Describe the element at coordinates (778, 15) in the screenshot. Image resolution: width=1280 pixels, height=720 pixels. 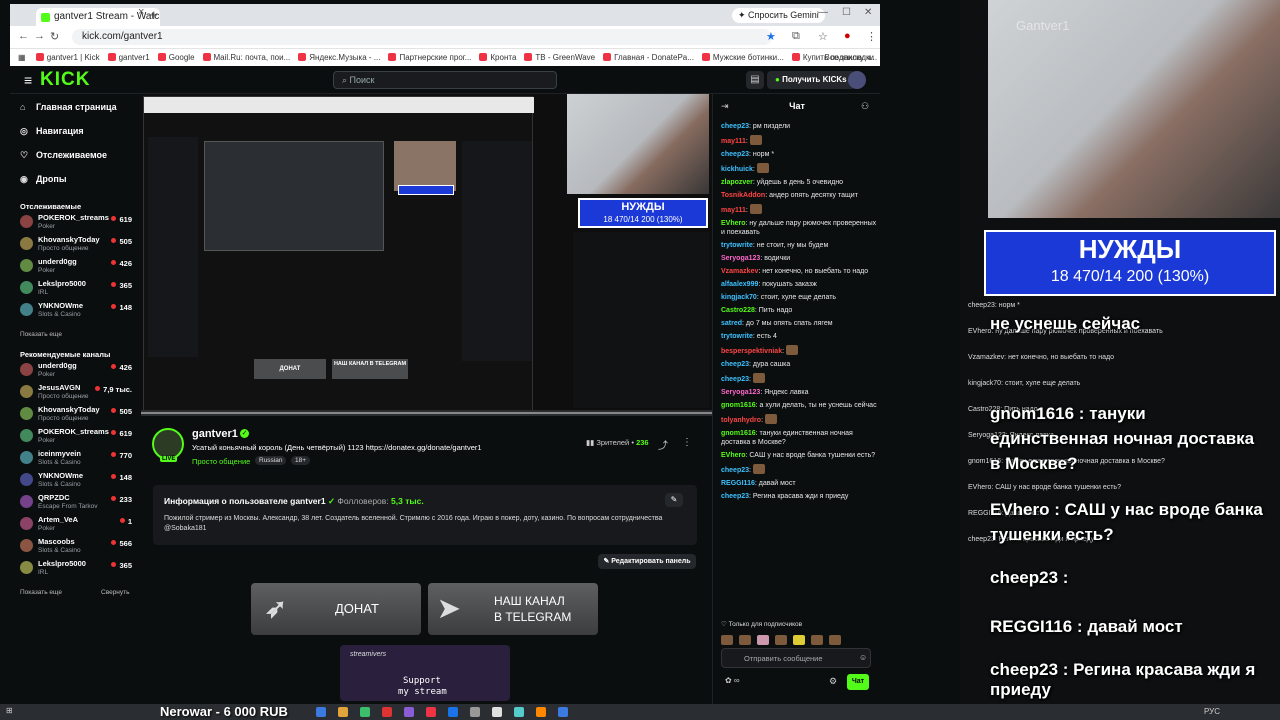
I see `gemini-button: ✦ Спросить Gemini` at that location.